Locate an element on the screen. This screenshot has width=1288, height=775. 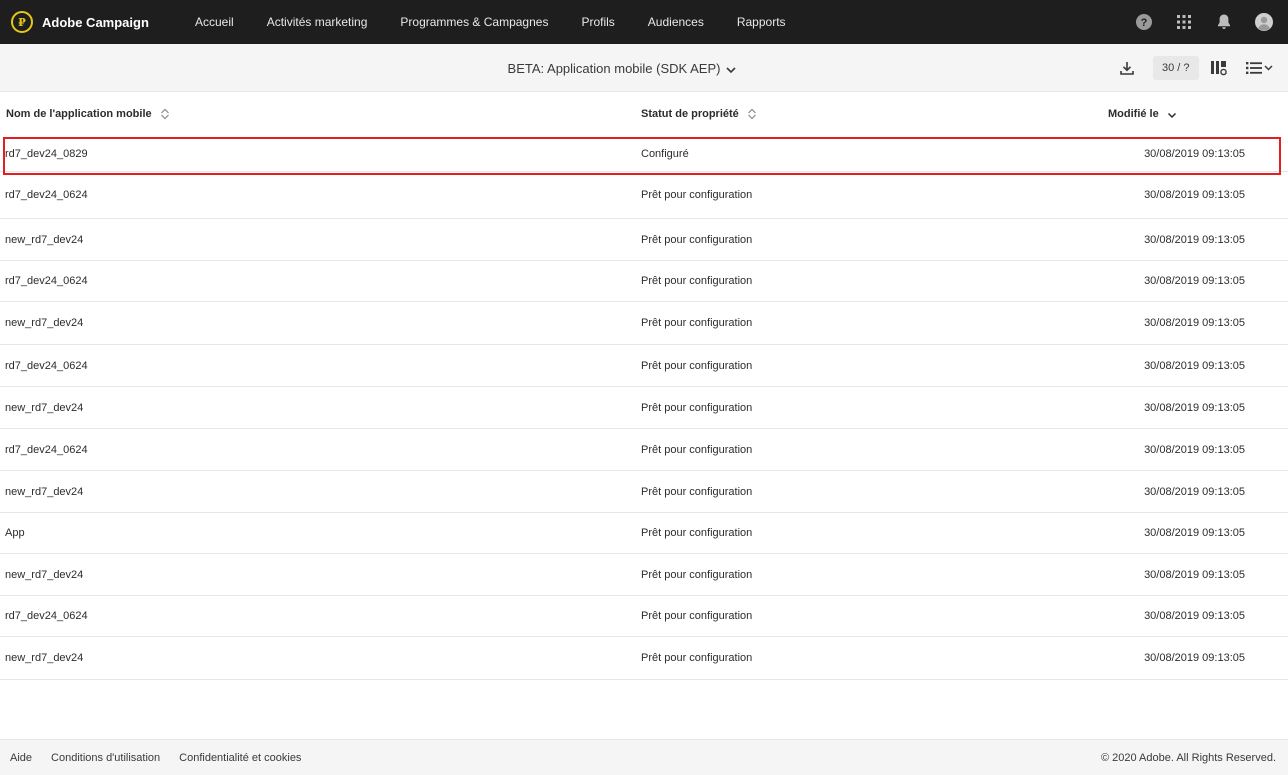
help-icon: ? is located at coordinates (1144, 22).